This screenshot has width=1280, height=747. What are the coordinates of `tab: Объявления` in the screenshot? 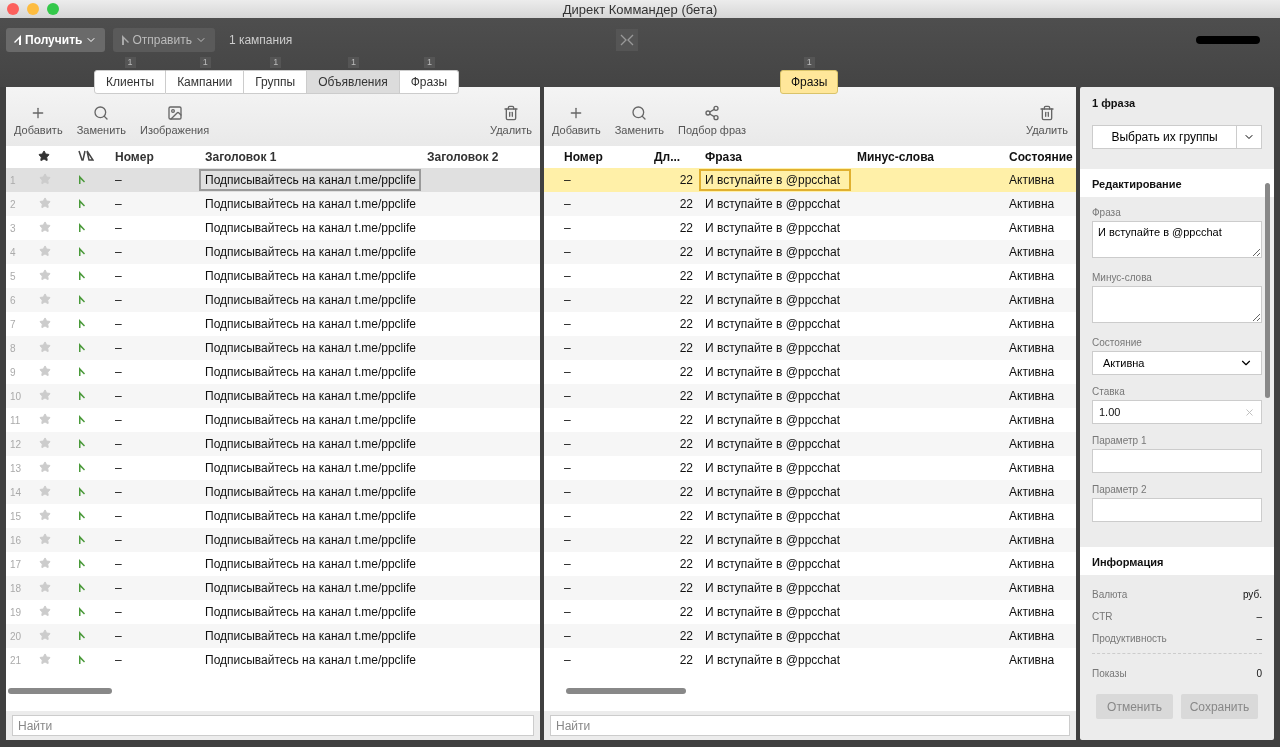 It's located at (353, 82).